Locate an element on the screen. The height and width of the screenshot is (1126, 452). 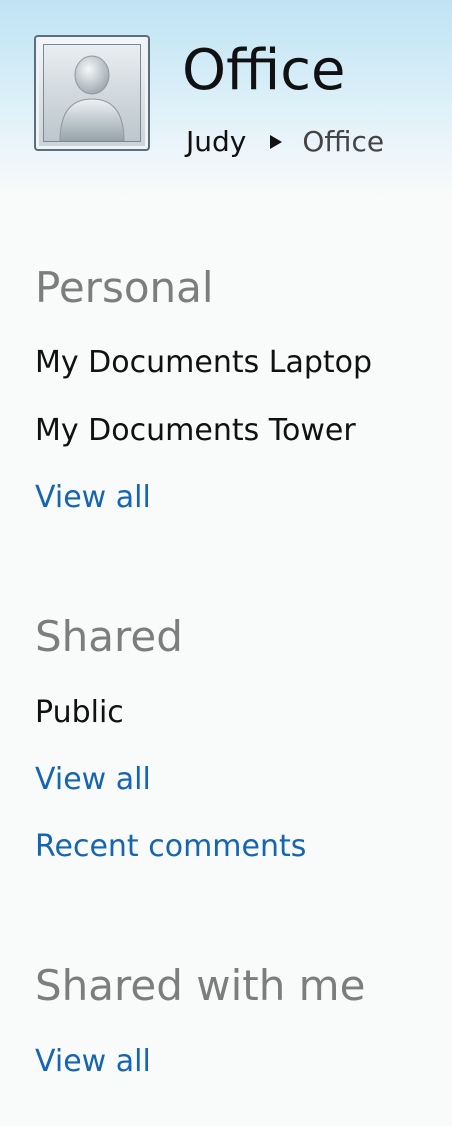
folder-my-documents-laptop: My Documents Laptop is located at coordinates (203, 363).